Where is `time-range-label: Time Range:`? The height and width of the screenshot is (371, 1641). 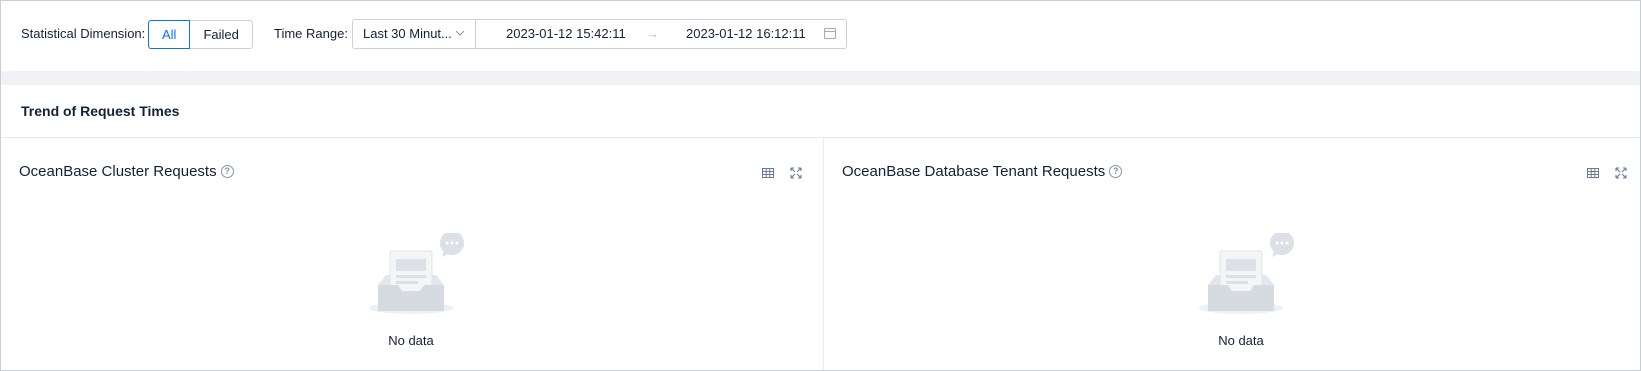 time-range-label: Time Range: is located at coordinates (311, 33).